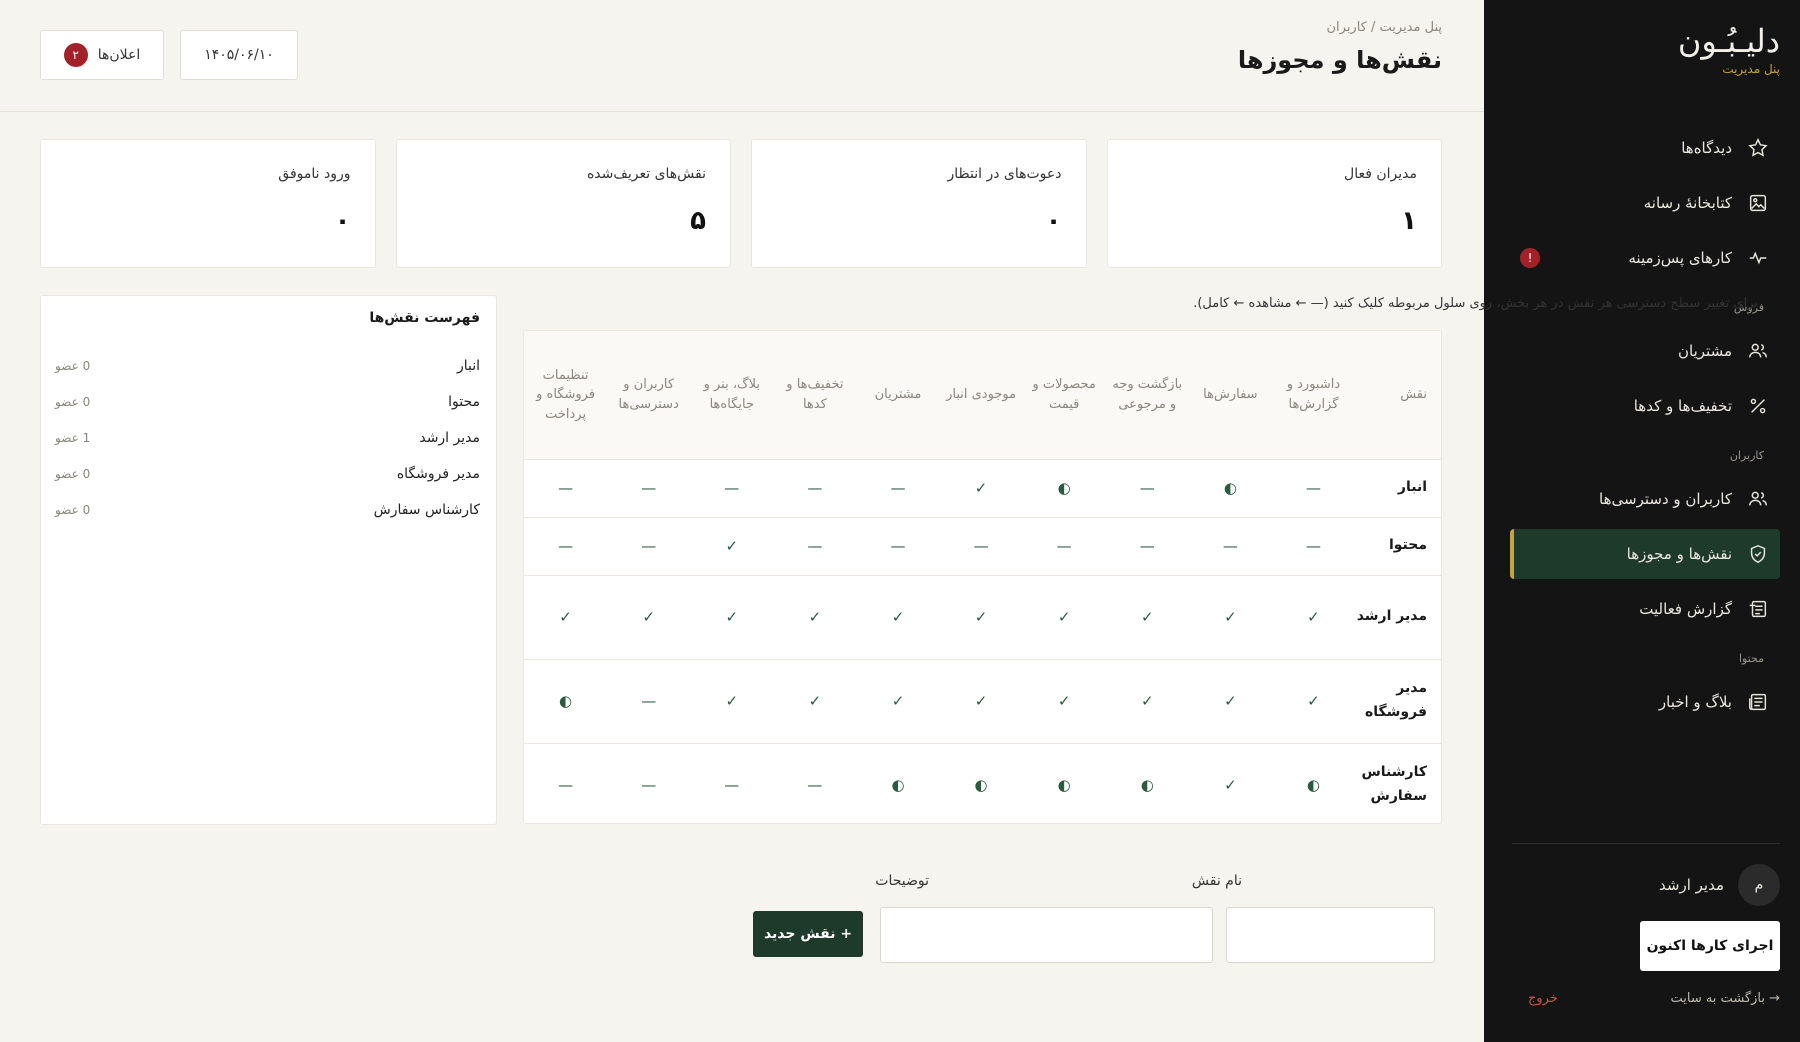 Image resolution: width=1800 pixels, height=1042 pixels. What do you see at coordinates (1645, 148) in the screenshot?
I see `sidebar-item-reviews: دیدگاه‌ها` at bounding box center [1645, 148].